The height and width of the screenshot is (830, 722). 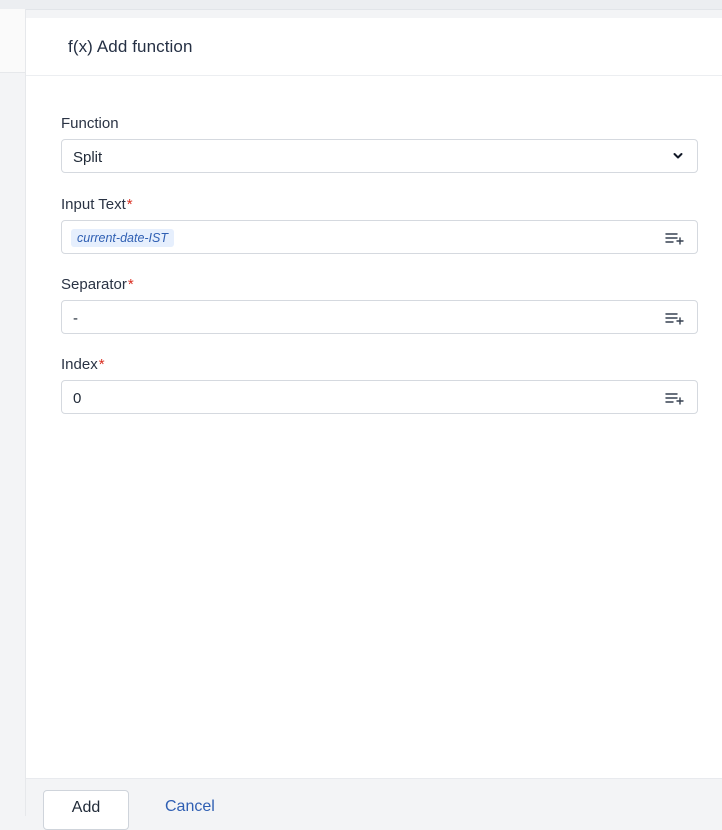 I want to click on input-text-field: current-date-IST, so click(x=379, y=237).